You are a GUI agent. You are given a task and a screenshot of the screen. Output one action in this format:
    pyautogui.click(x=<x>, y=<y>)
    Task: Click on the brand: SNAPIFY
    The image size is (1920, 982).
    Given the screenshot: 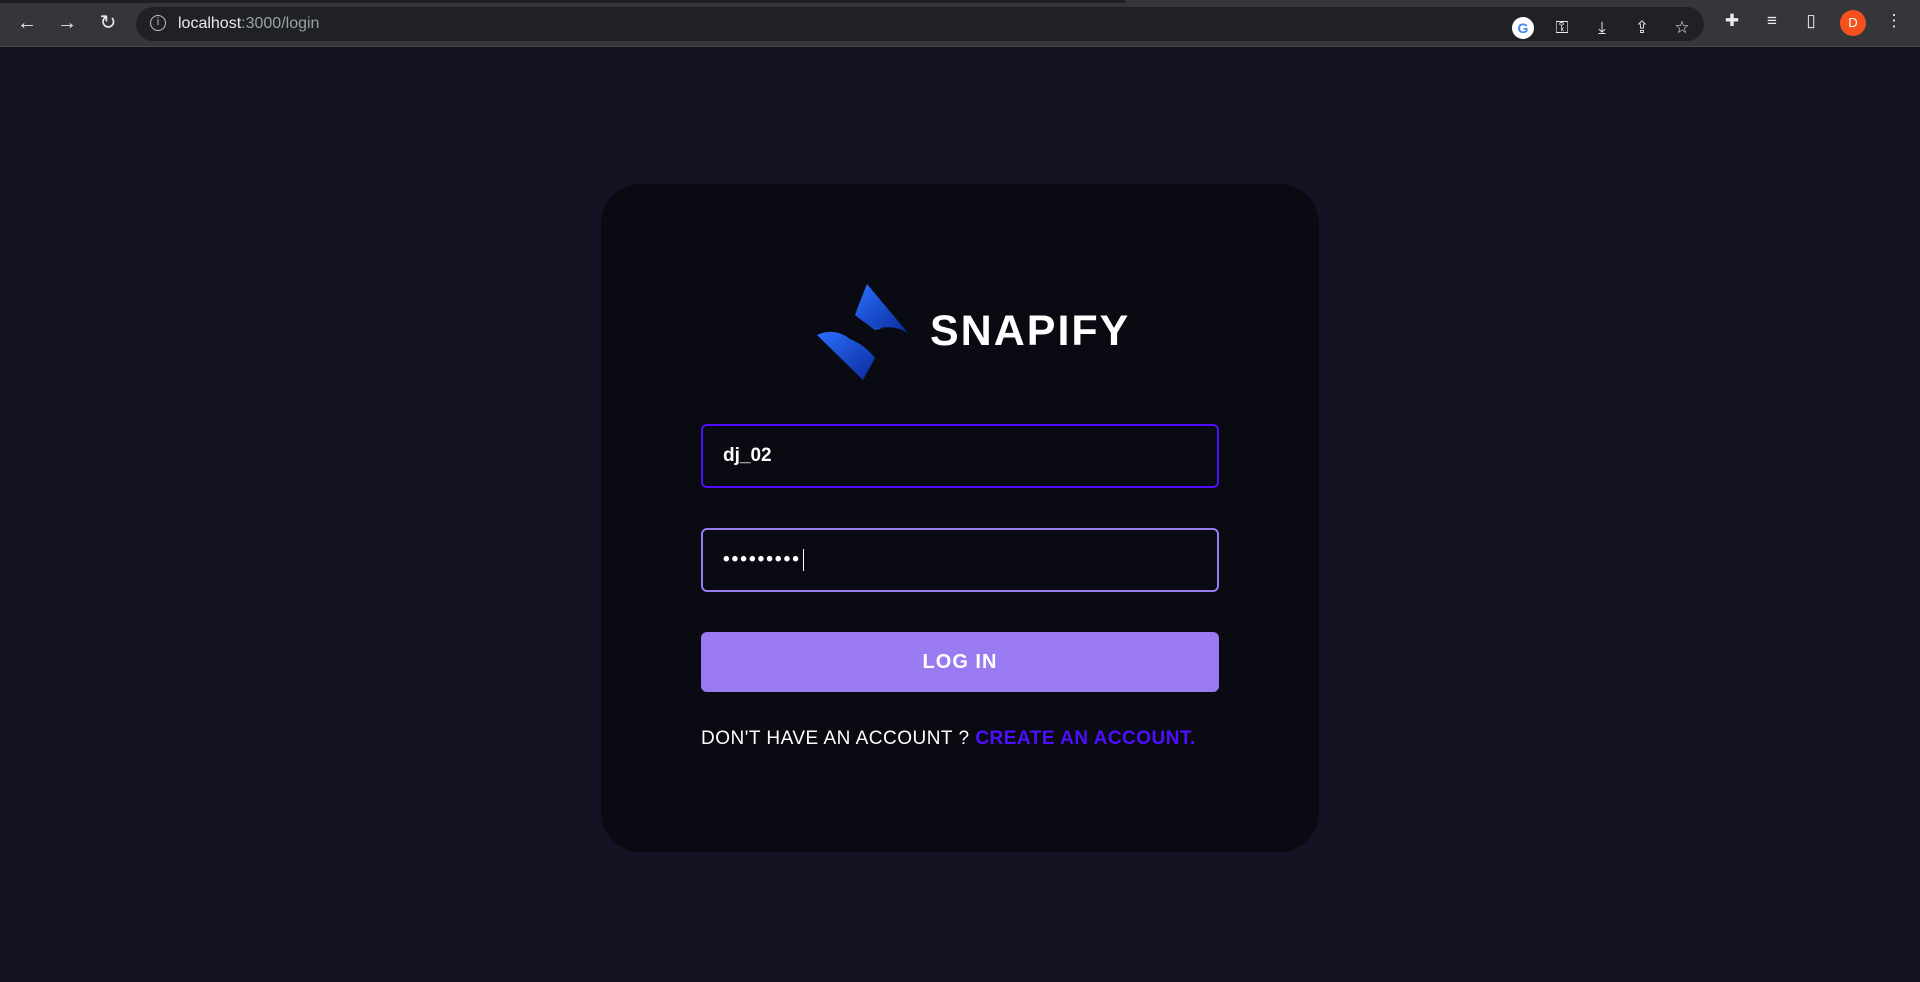 What is the action you would take?
    pyautogui.click(x=972, y=331)
    